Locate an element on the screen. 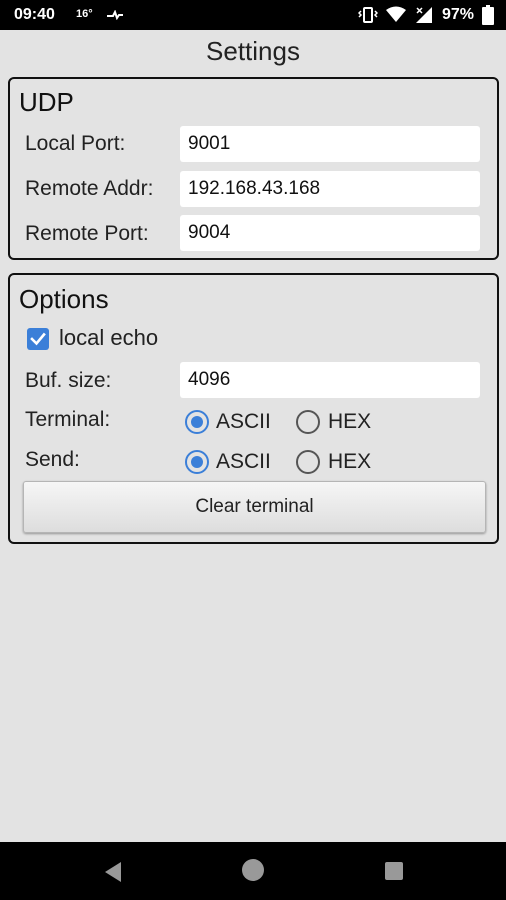 The width and height of the screenshot is (506, 900). home-icon is located at coordinates (253, 870).